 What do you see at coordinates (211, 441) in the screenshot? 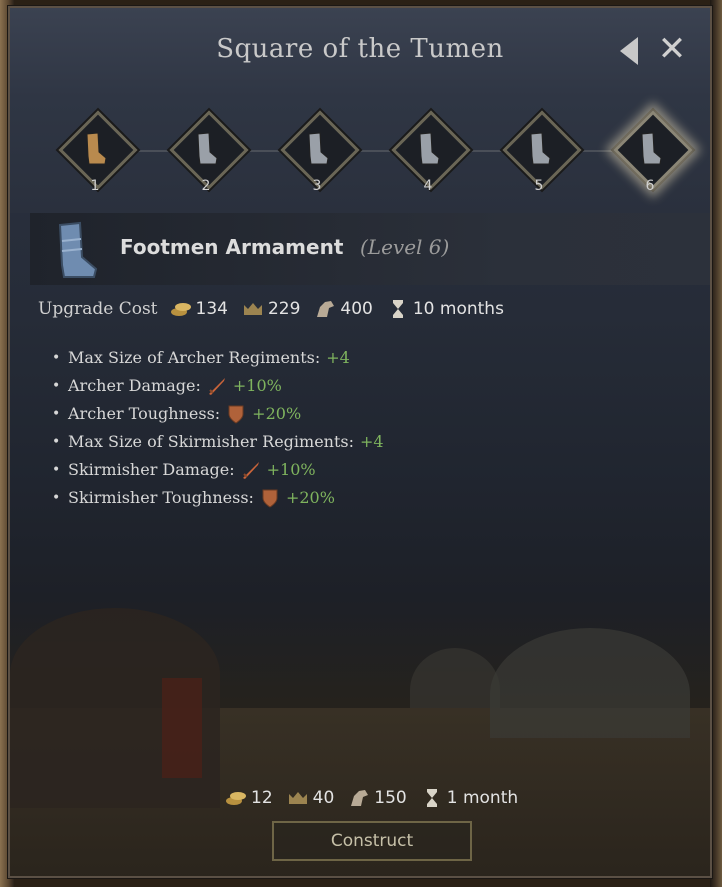
I see `effect-label: Max Size of Skirmisher Regiments:` at bounding box center [211, 441].